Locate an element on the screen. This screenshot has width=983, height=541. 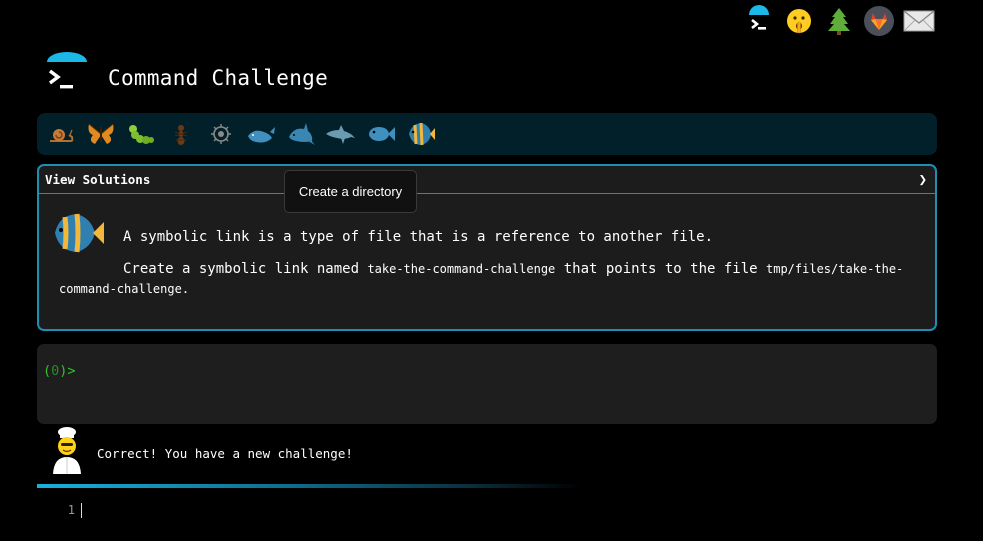
tree-icon is located at coordinates (839, 21).